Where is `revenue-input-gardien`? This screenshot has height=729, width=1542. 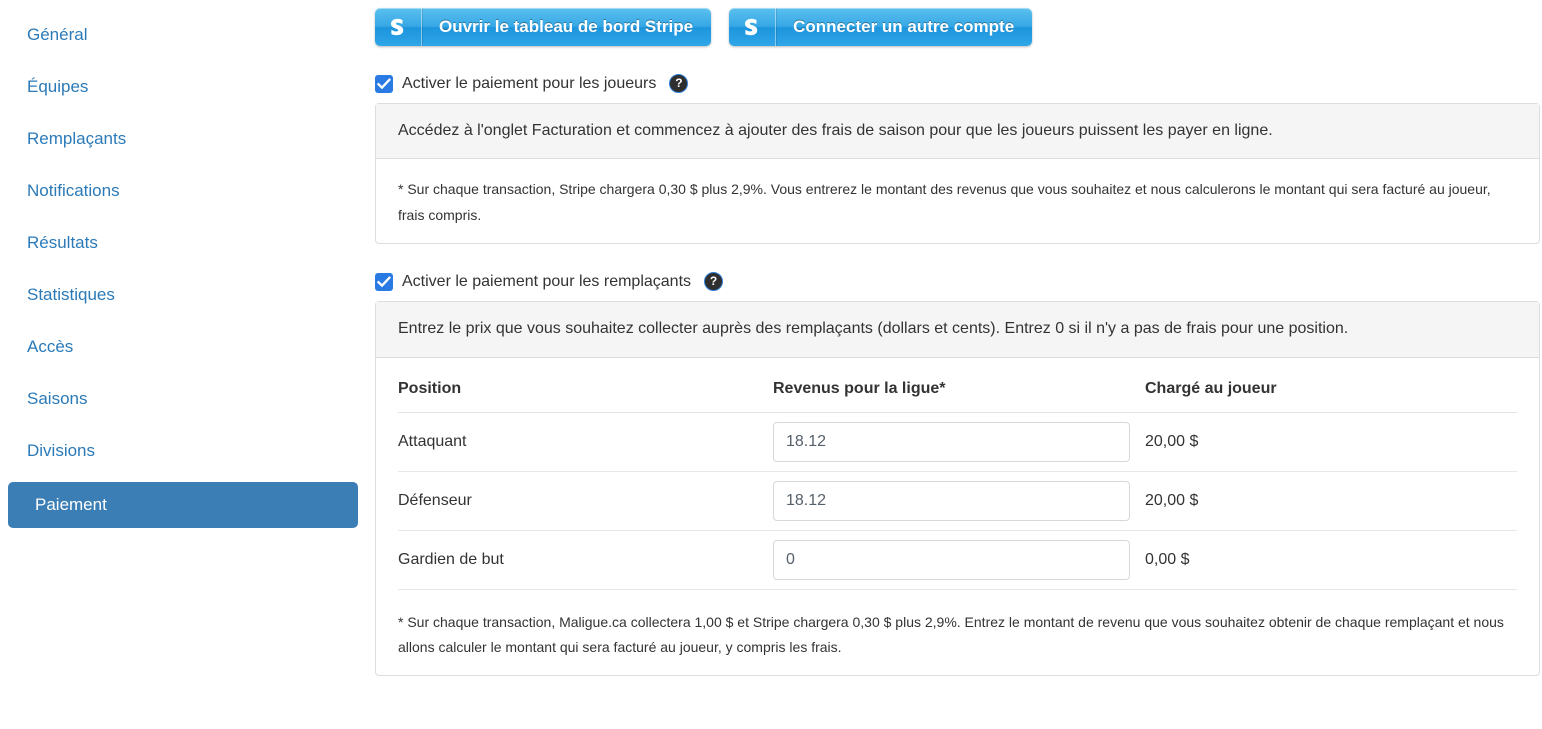 revenue-input-gardien is located at coordinates (951, 559).